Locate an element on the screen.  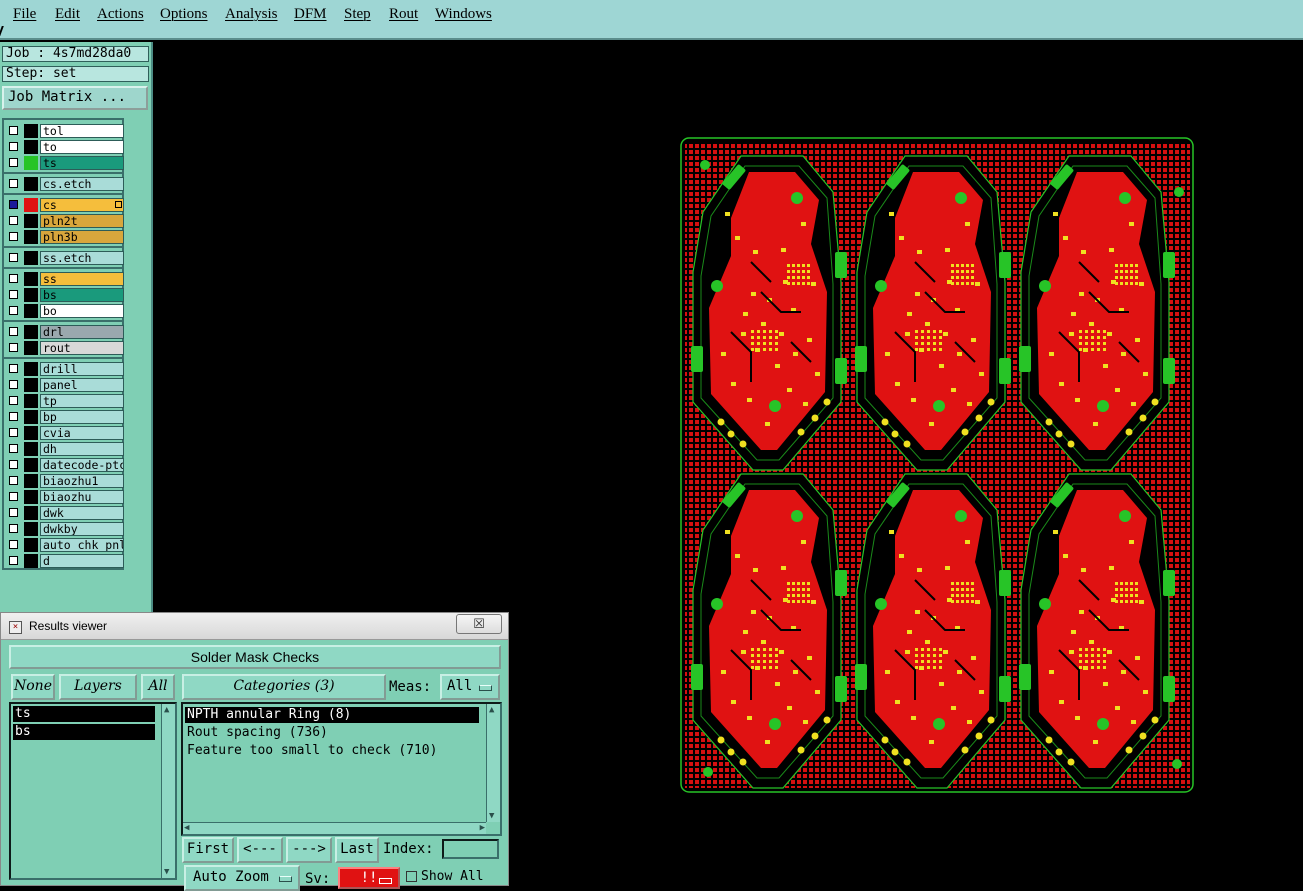
list-item-category: Rout spacing (736) is located at coordinates (332, 733).